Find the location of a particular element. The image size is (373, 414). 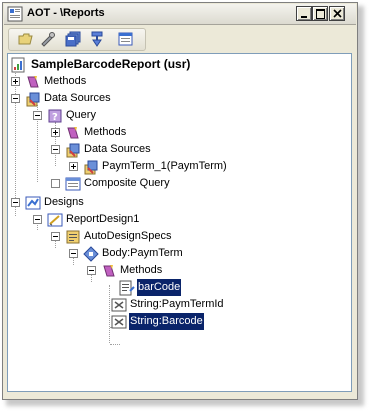

save-all-icon is located at coordinates (74, 39).